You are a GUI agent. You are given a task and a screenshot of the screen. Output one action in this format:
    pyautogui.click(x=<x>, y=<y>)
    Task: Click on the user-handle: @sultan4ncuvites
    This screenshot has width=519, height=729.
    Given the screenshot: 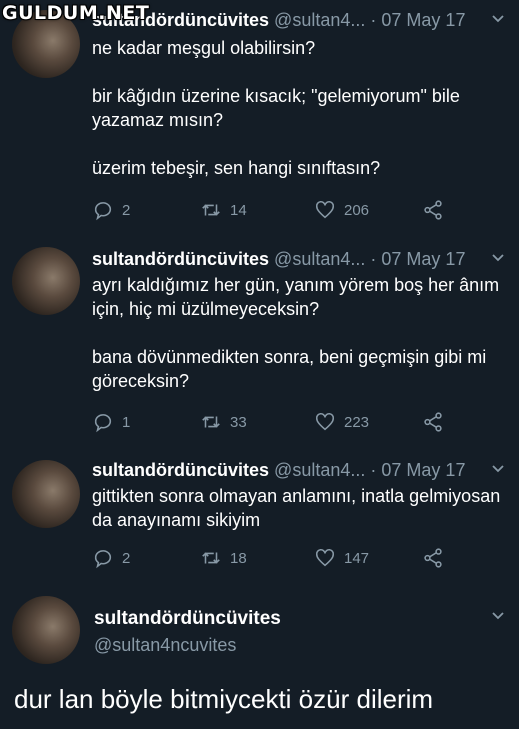 What is the action you would take?
    pyautogui.click(x=165, y=645)
    